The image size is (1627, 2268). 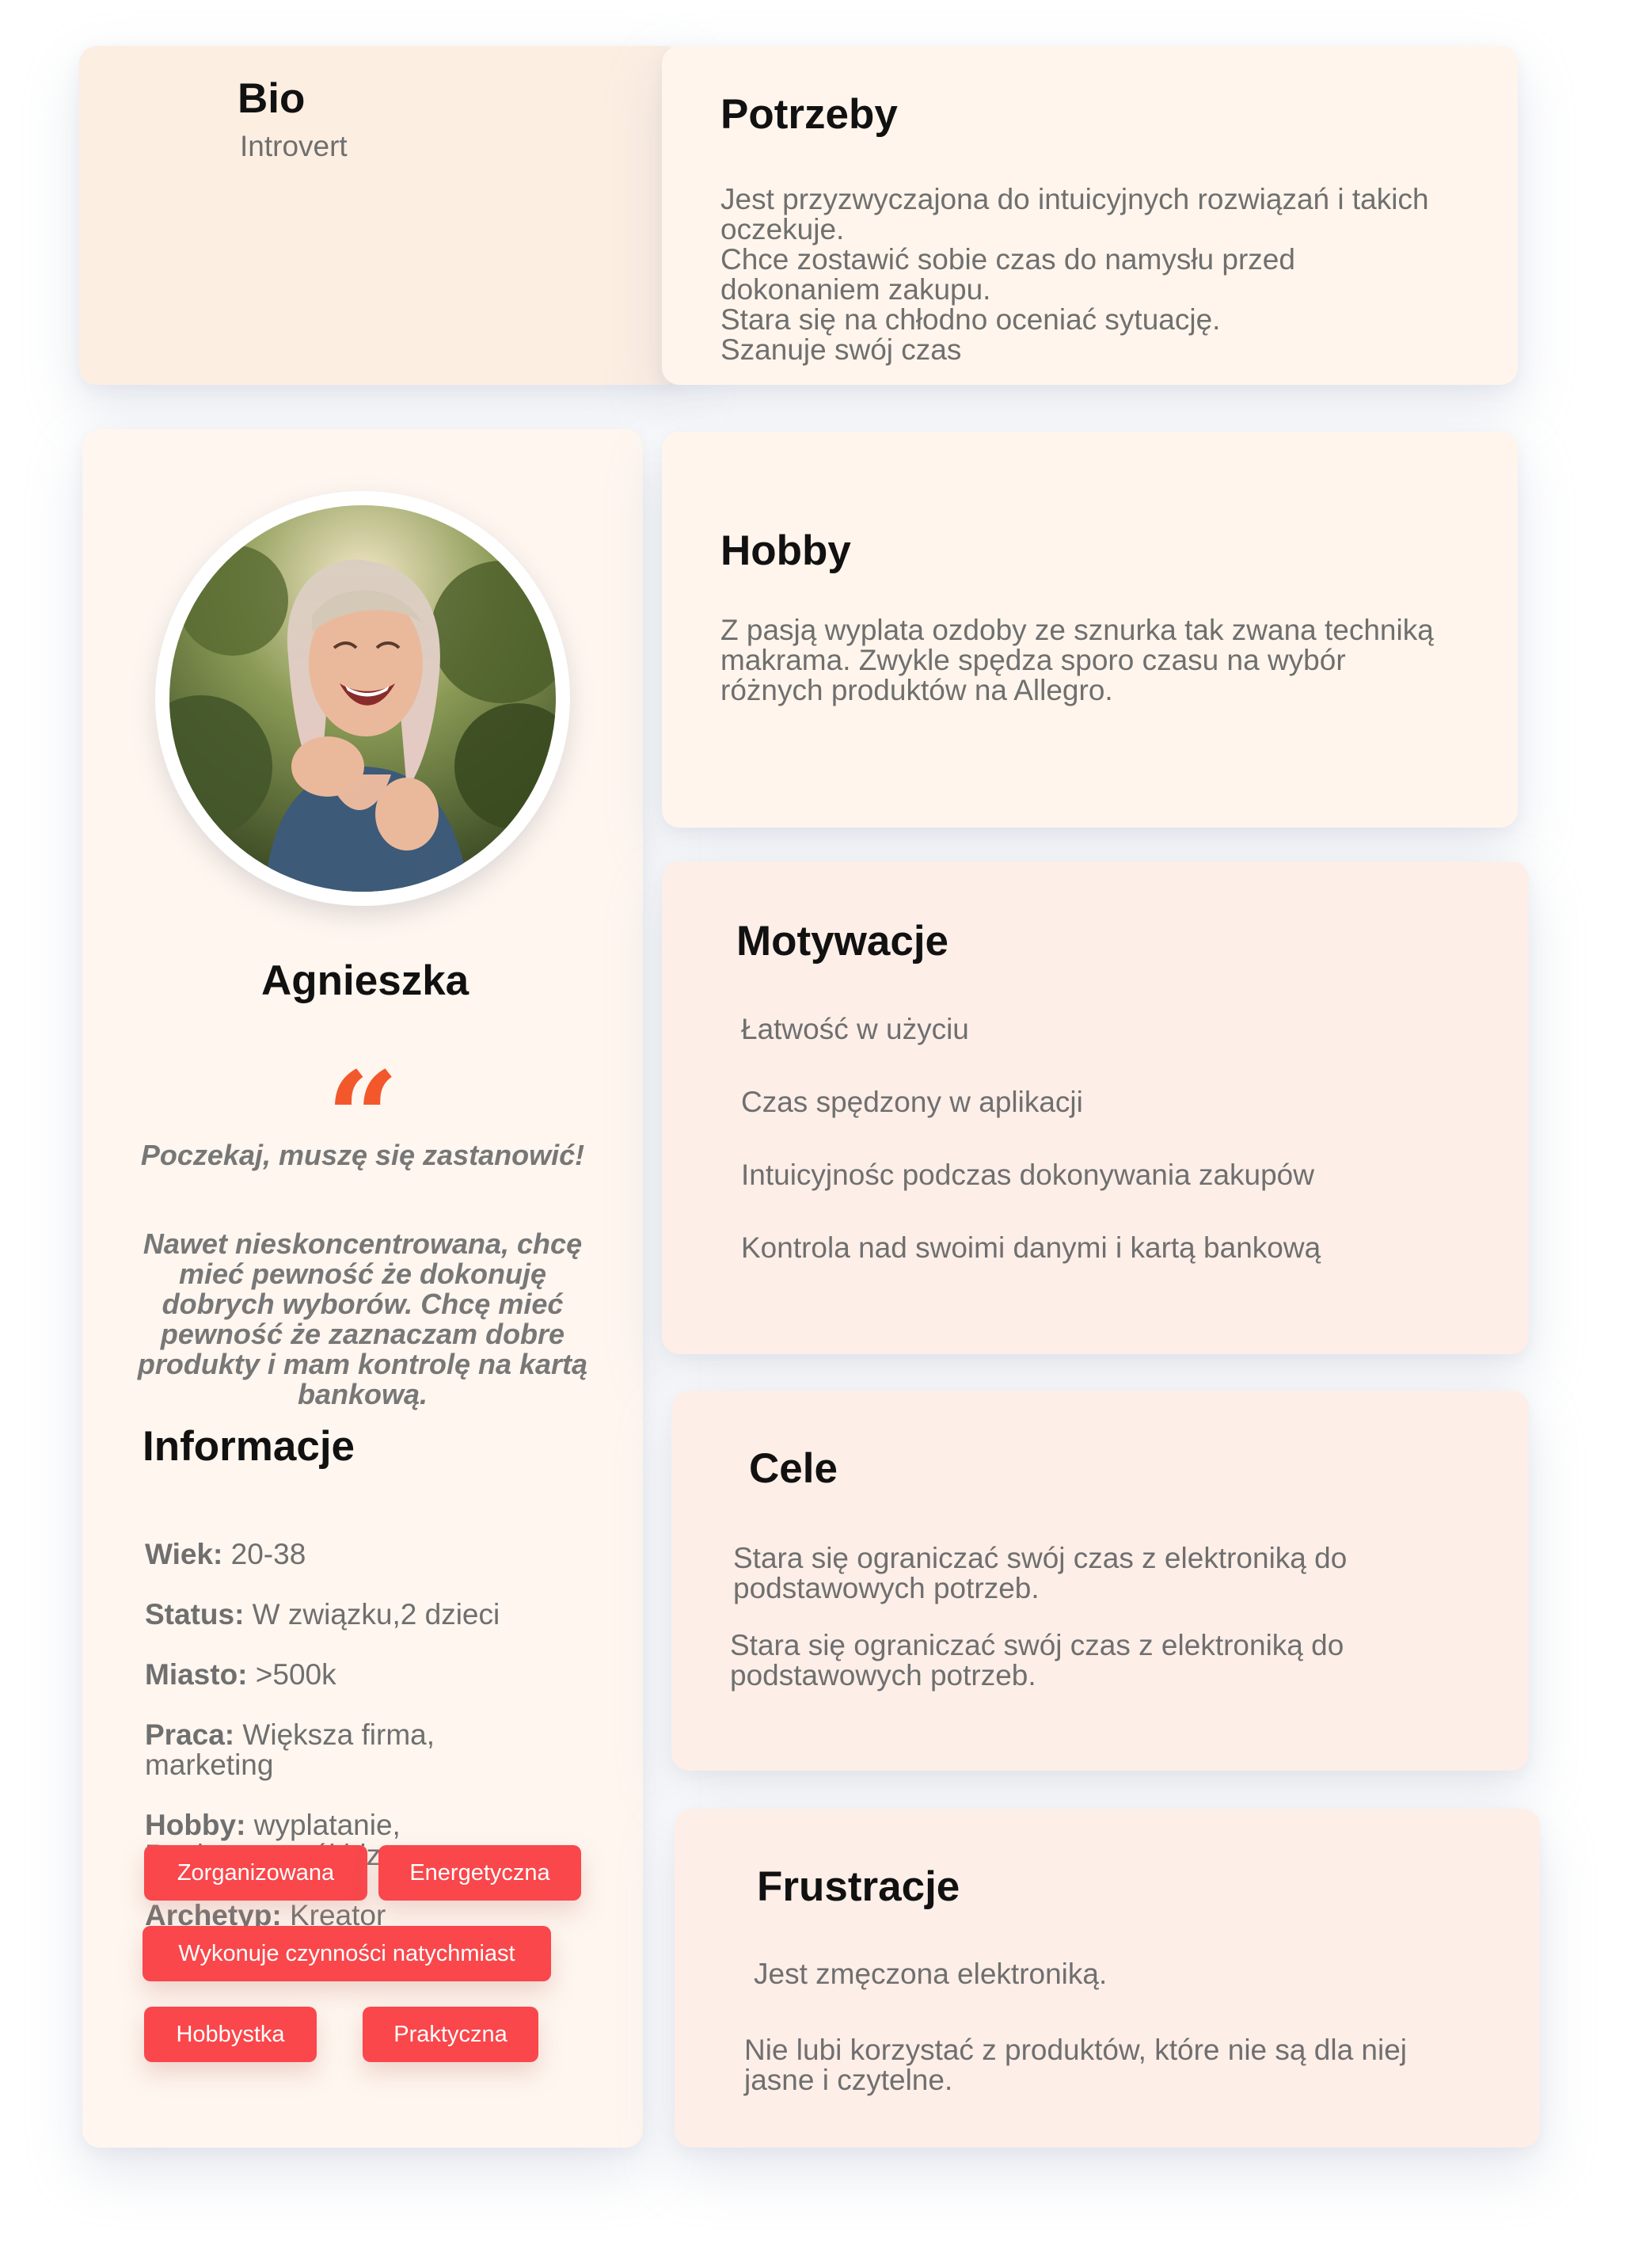 I want to click on frustrations-title: Frustracje, so click(x=858, y=1886).